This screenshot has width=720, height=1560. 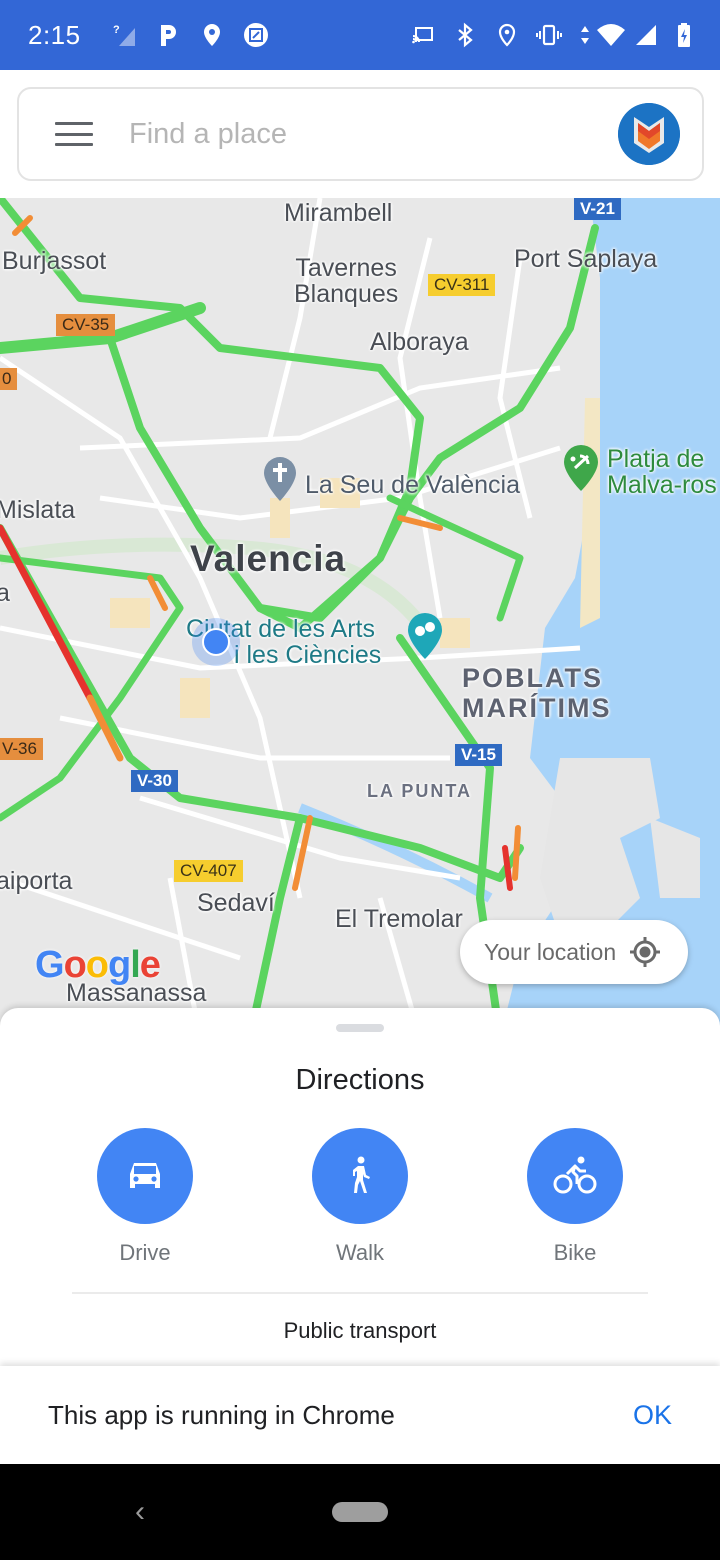 What do you see at coordinates (507, 35) in the screenshot?
I see `location-outline-icon` at bounding box center [507, 35].